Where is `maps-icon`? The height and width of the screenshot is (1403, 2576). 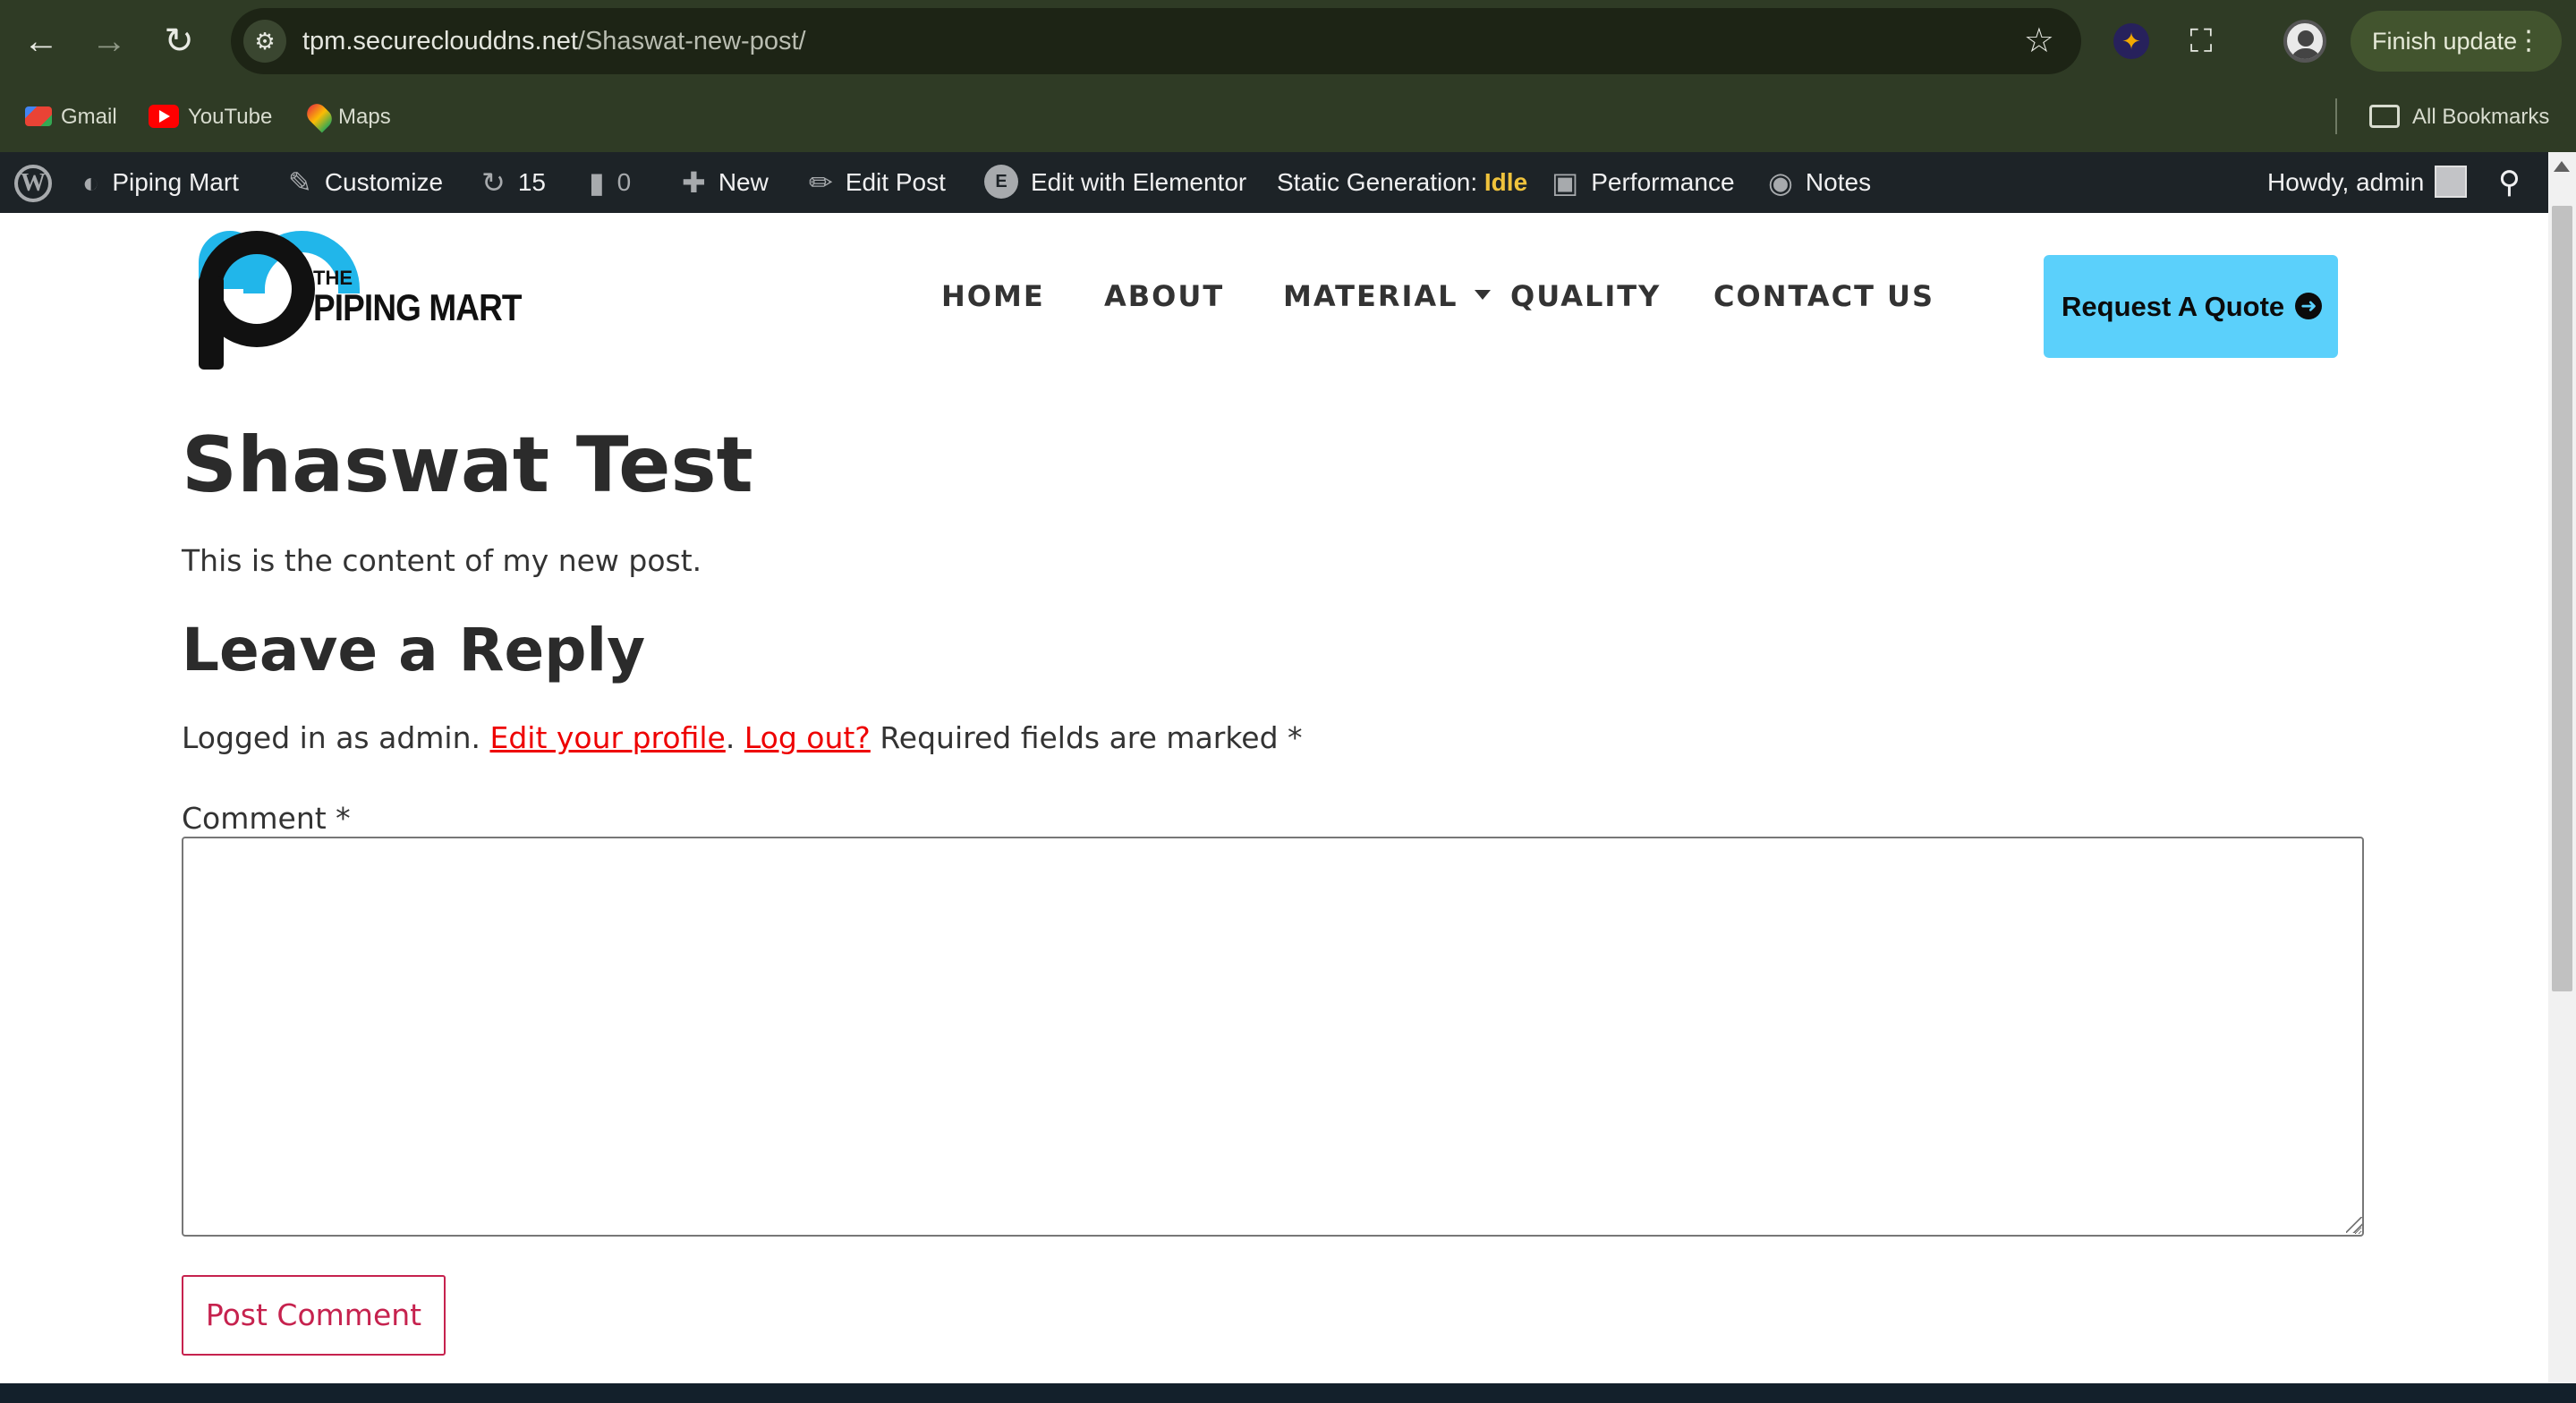
maps-icon is located at coordinates (319, 116).